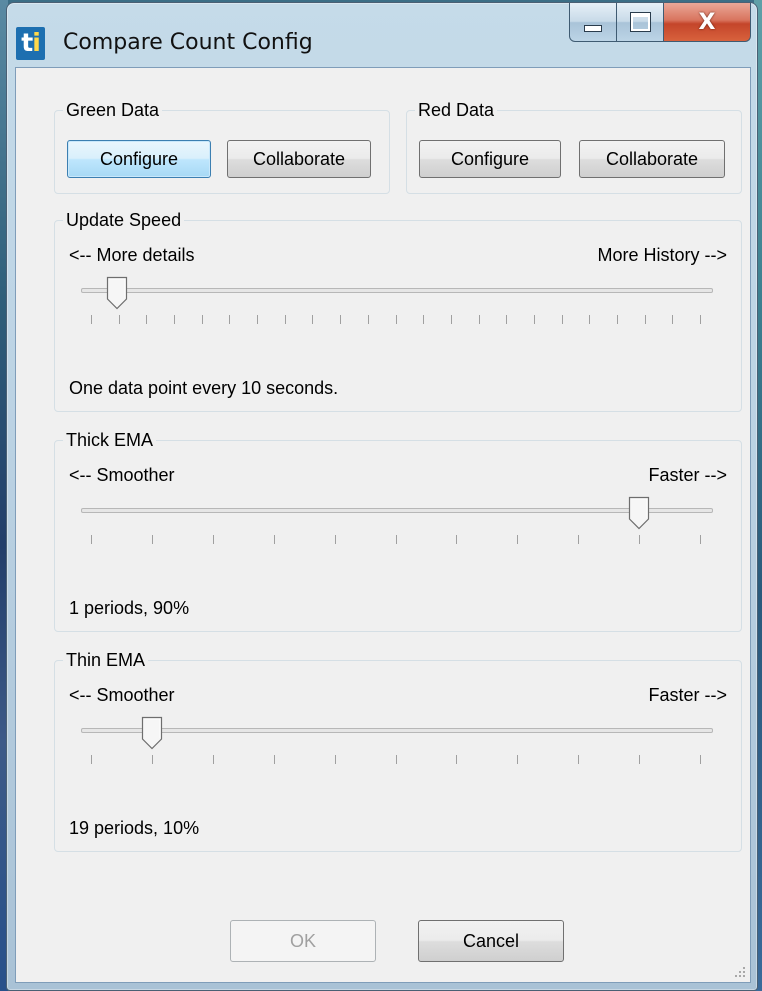 The width and height of the screenshot is (762, 991). I want to click on thin-ema-track, so click(397, 730).